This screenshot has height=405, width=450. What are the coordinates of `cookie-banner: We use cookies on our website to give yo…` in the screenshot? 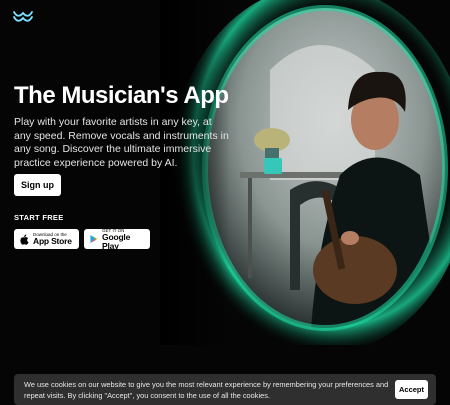 It's located at (225, 389).